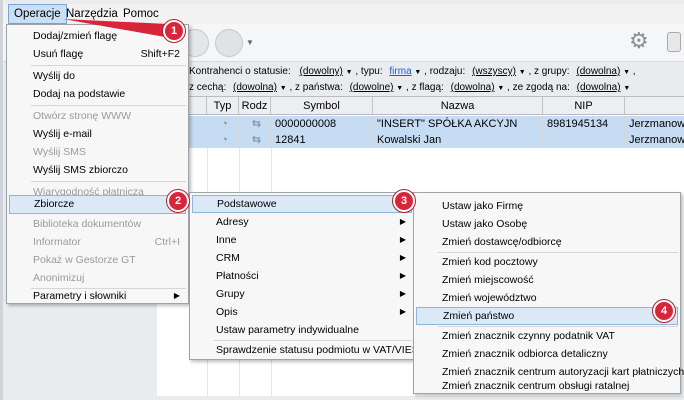  I want to click on step-badge-4: 4, so click(664, 311).